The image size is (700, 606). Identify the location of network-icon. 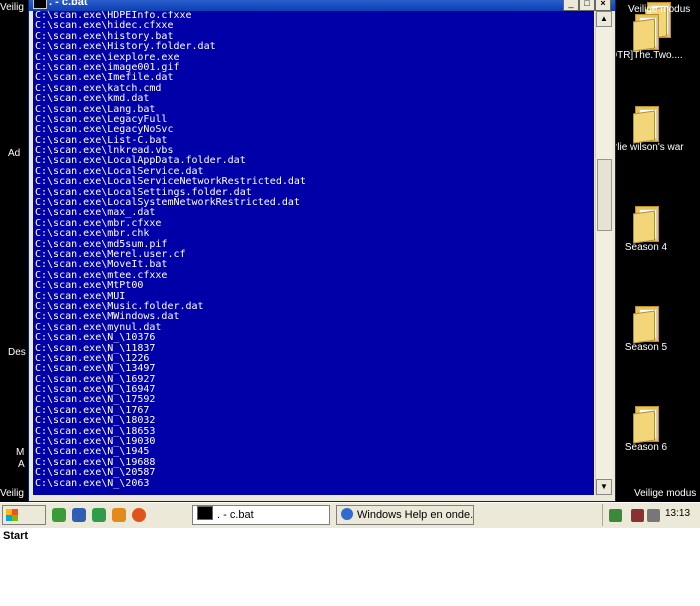
(637, 515).